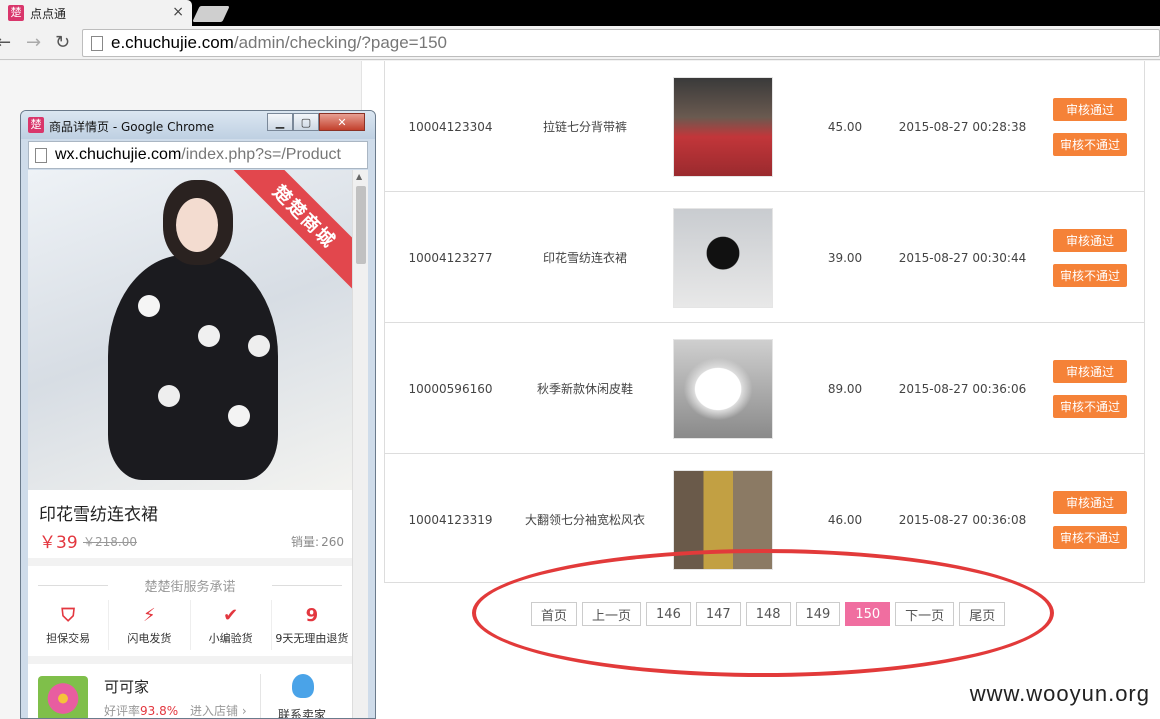  I want to click on service-item: ⚡ 闪电发货, so click(150, 625).